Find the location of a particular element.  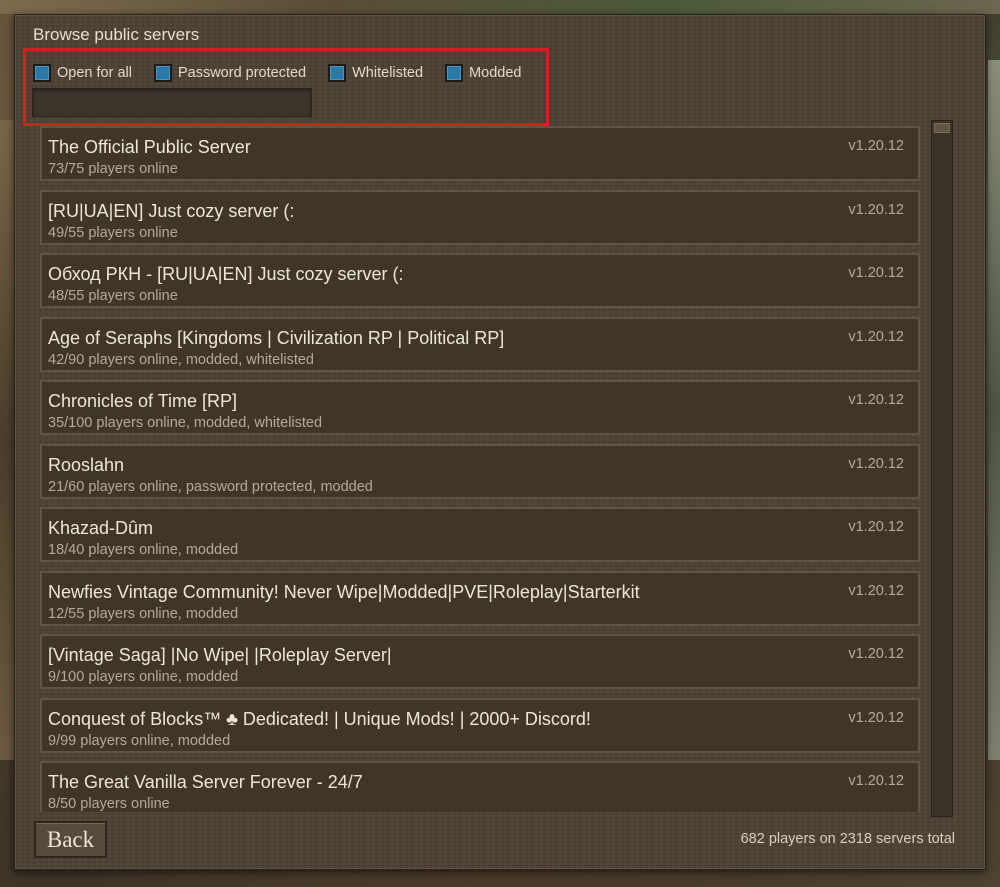

background-top is located at coordinates (500, 7).